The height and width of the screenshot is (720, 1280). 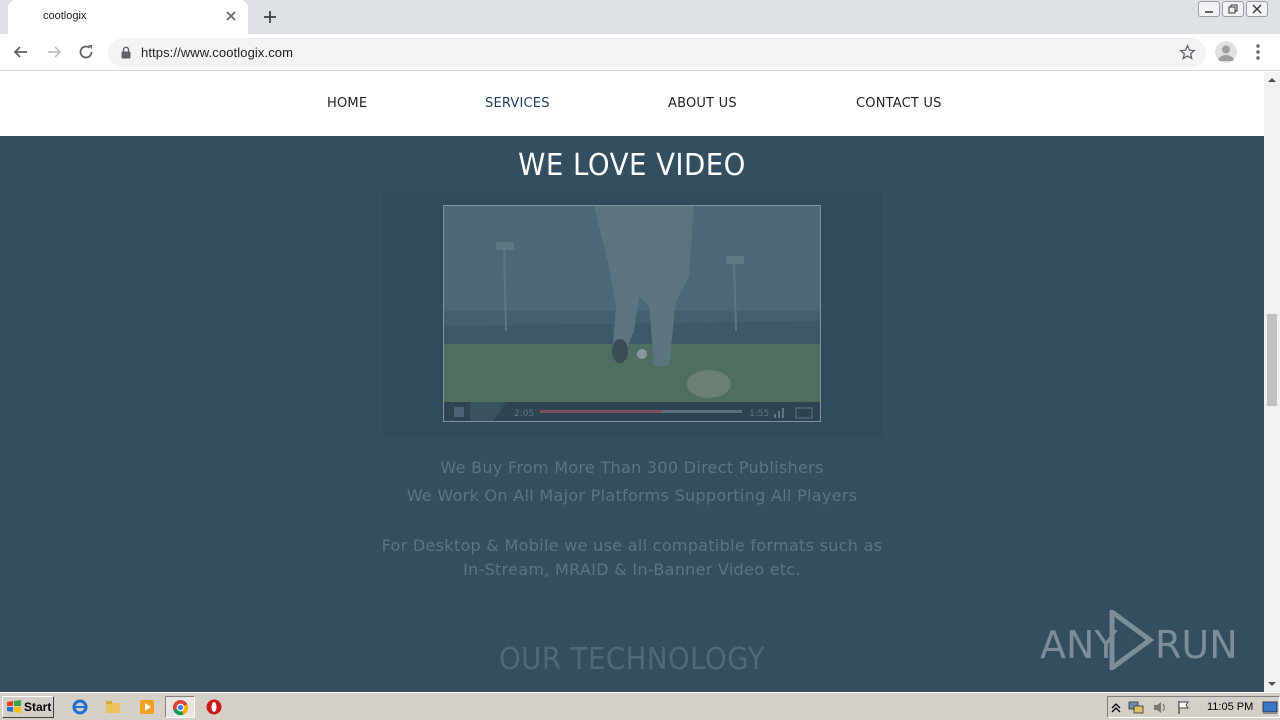 What do you see at coordinates (1079, 645) in the screenshot?
I see `svg-text: ANY` at bounding box center [1079, 645].